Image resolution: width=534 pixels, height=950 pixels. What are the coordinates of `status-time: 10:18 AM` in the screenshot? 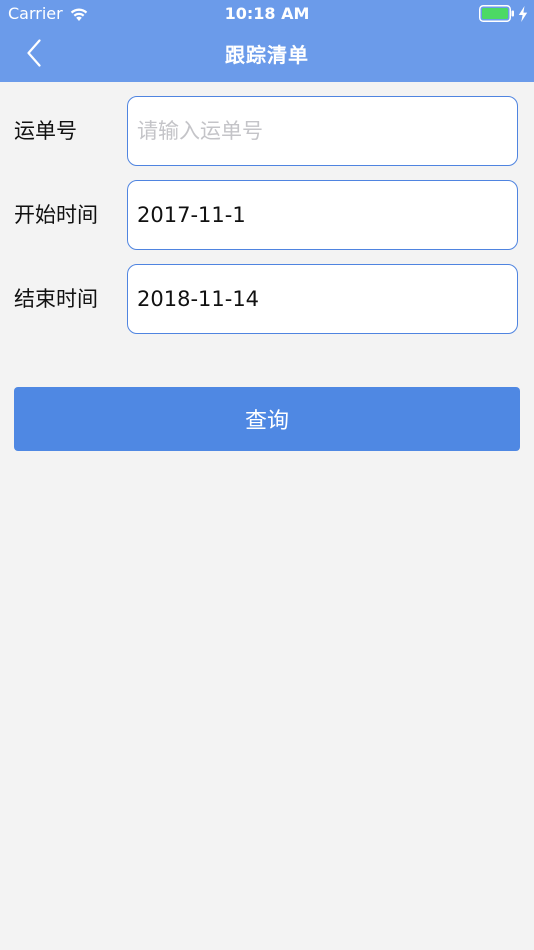 It's located at (267, 13).